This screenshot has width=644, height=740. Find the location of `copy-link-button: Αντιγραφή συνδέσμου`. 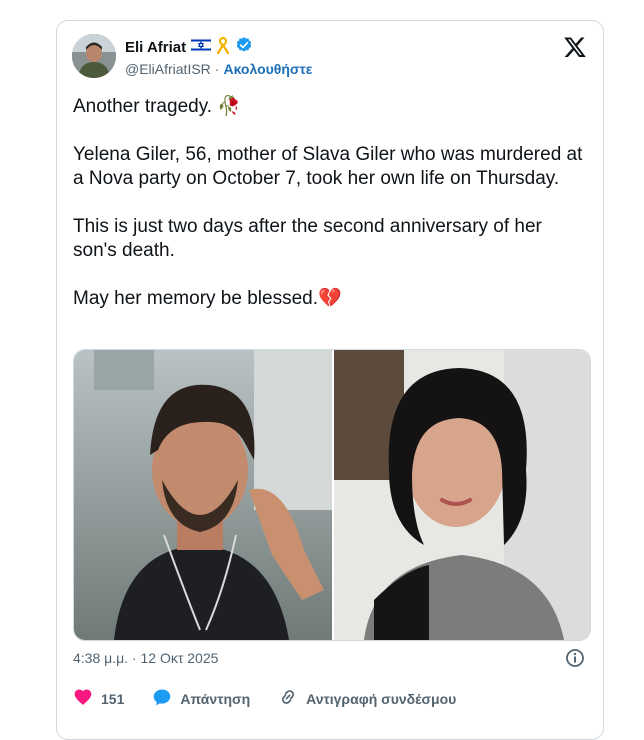

copy-link-button: Αντιγραφή συνδέσμου is located at coordinates (367, 698).